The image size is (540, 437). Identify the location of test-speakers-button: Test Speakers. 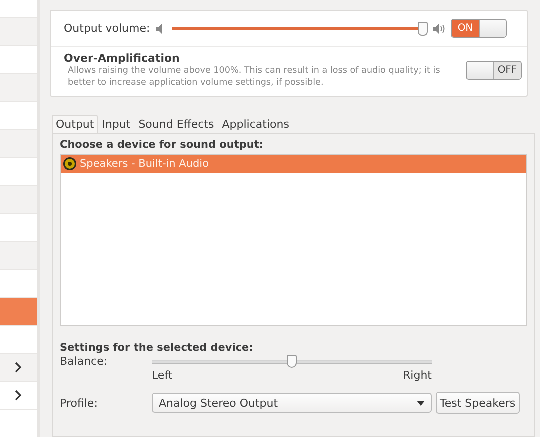
(478, 403).